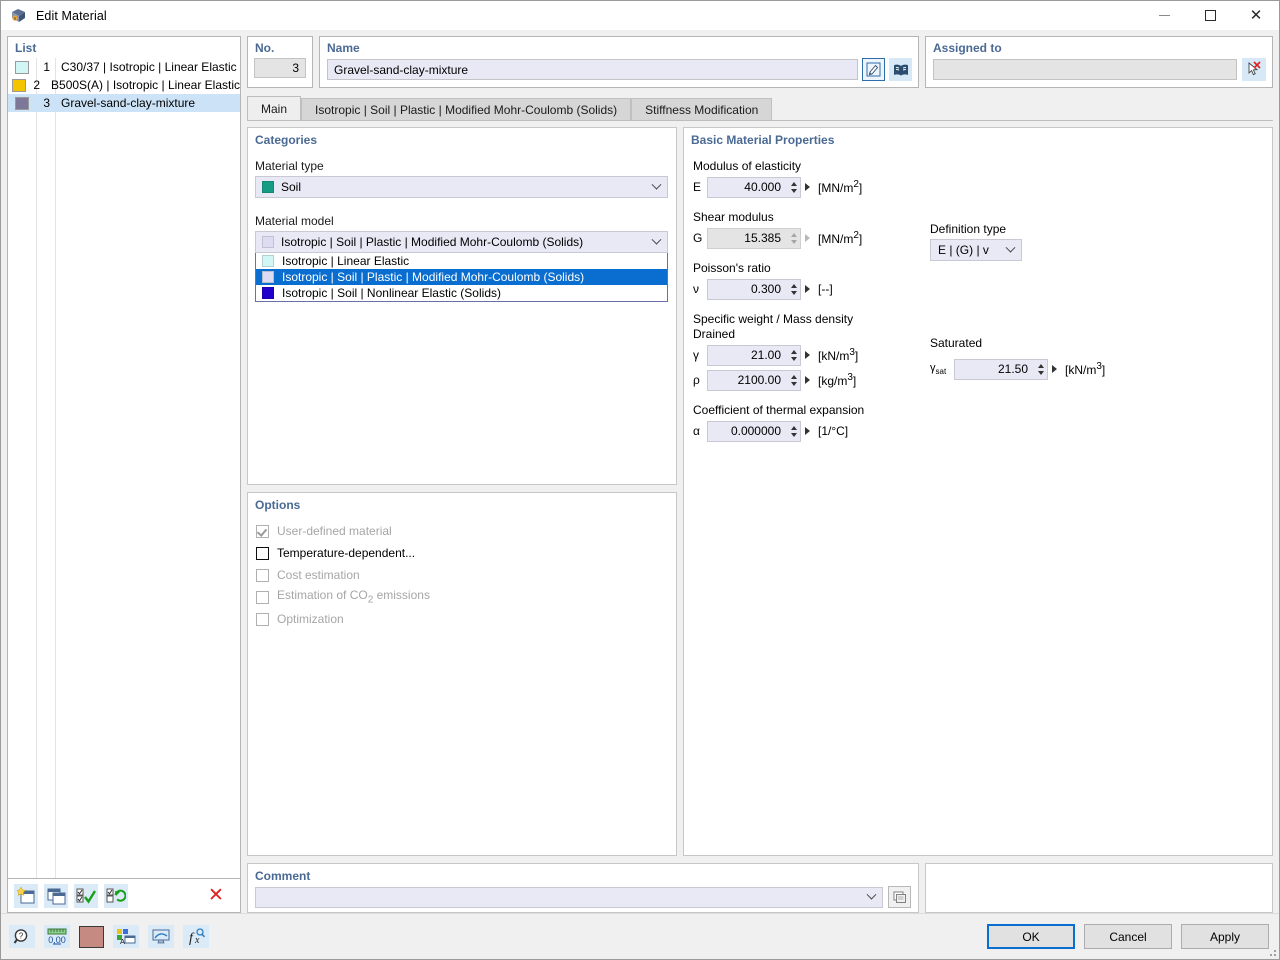 This screenshot has width=1280, height=960. Describe the element at coordinates (1031, 936) in the screenshot. I see `ok-button: OK` at that location.